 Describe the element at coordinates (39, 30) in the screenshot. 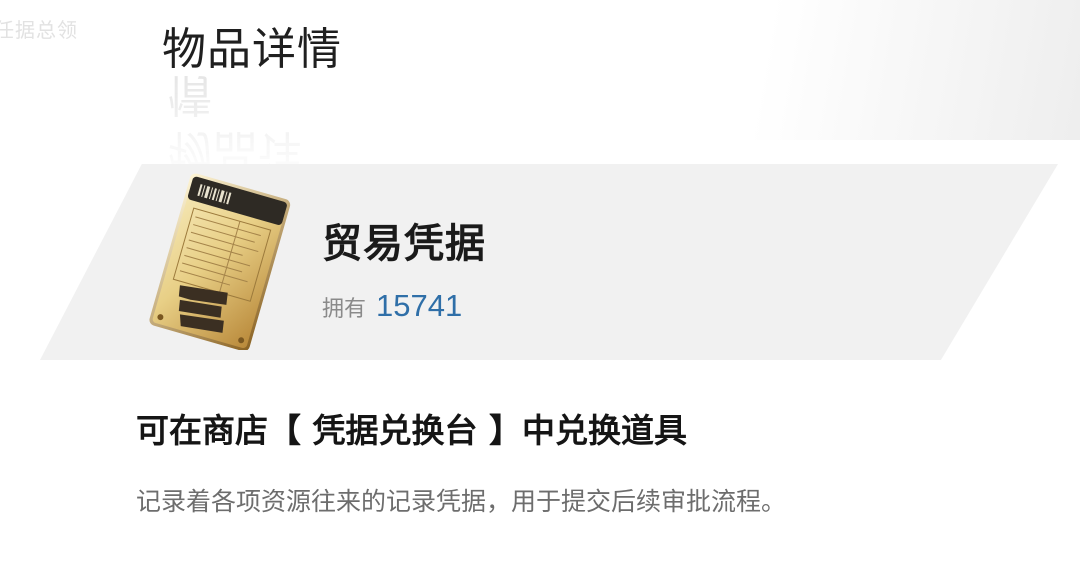

I see `header-corner-text: 任据总领` at that location.